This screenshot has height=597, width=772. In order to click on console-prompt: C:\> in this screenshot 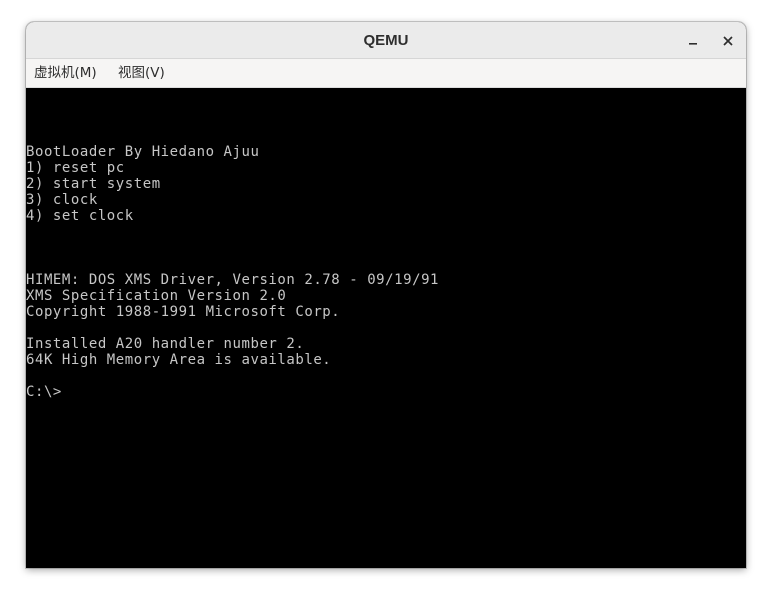, I will do `click(232, 392)`.